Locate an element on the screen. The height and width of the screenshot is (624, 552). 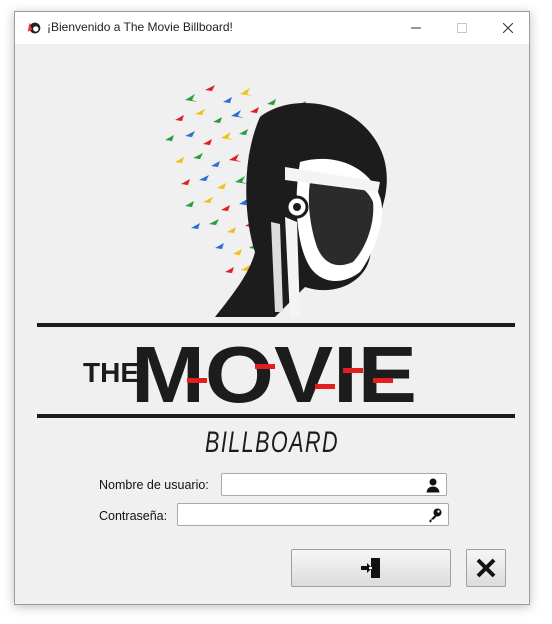
key-icon is located at coordinates (435, 515).